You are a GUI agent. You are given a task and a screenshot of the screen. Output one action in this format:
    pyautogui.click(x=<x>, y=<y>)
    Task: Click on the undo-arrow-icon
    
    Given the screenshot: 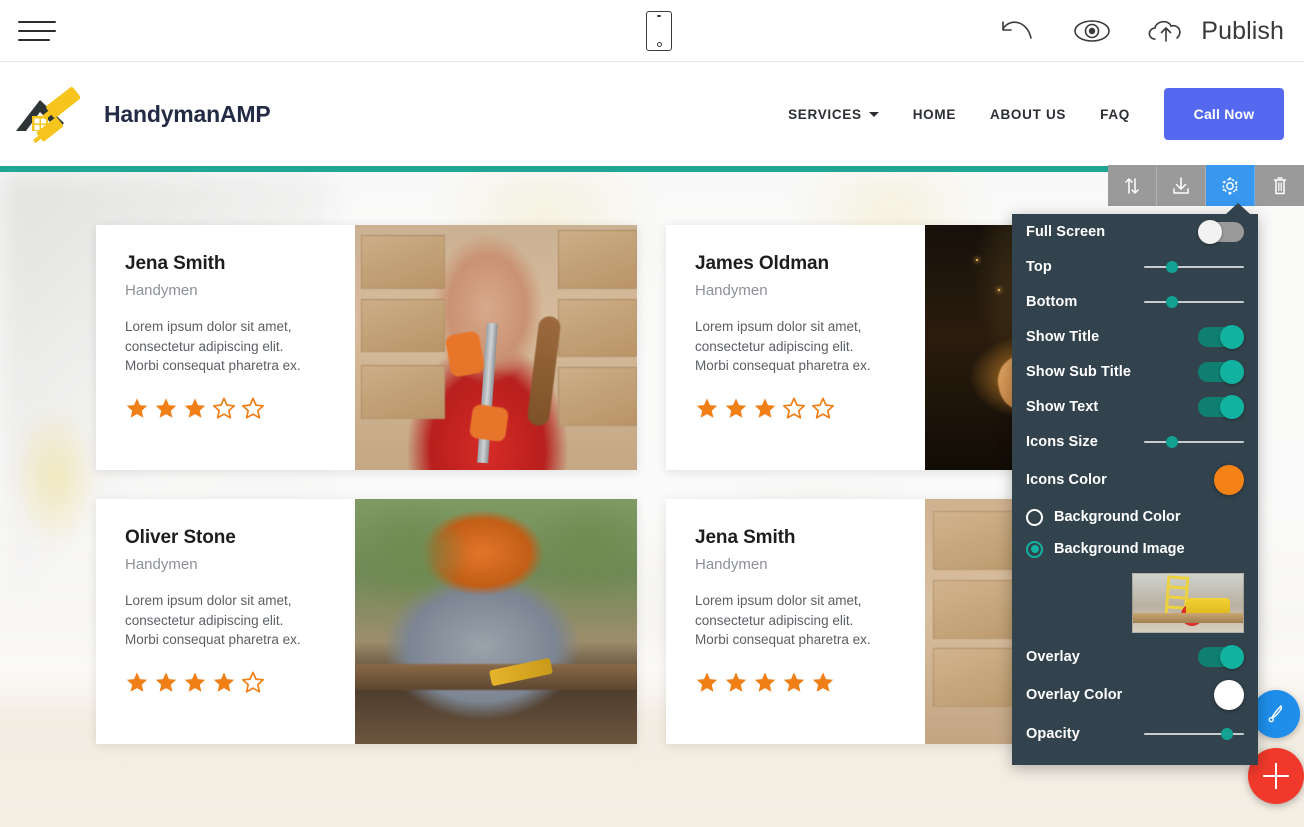 What is the action you would take?
    pyautogui.click(x=1017, y=30)
    